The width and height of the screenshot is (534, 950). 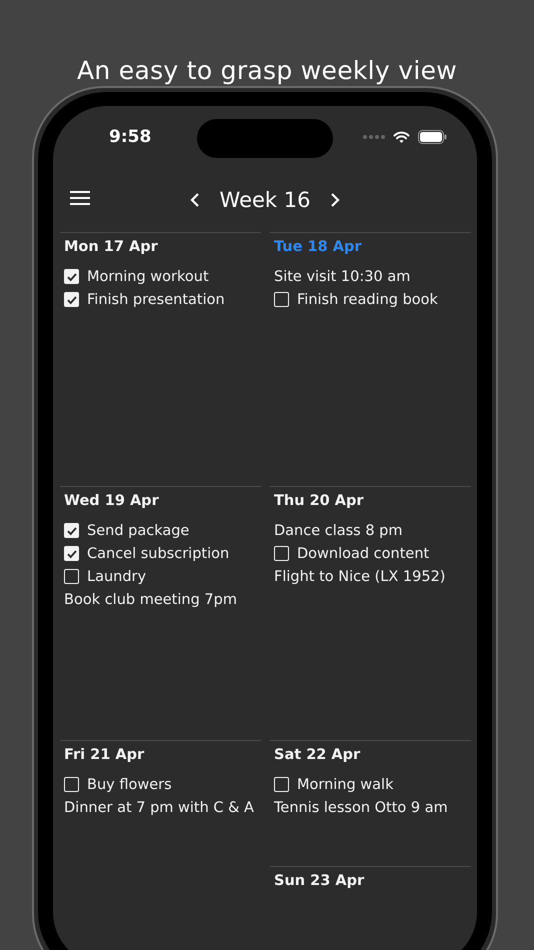 What do you see at coordinates (318, 247) in the screenshot?
I see `day-title: Tue 18 Apr` at bounding box center [318, 247].